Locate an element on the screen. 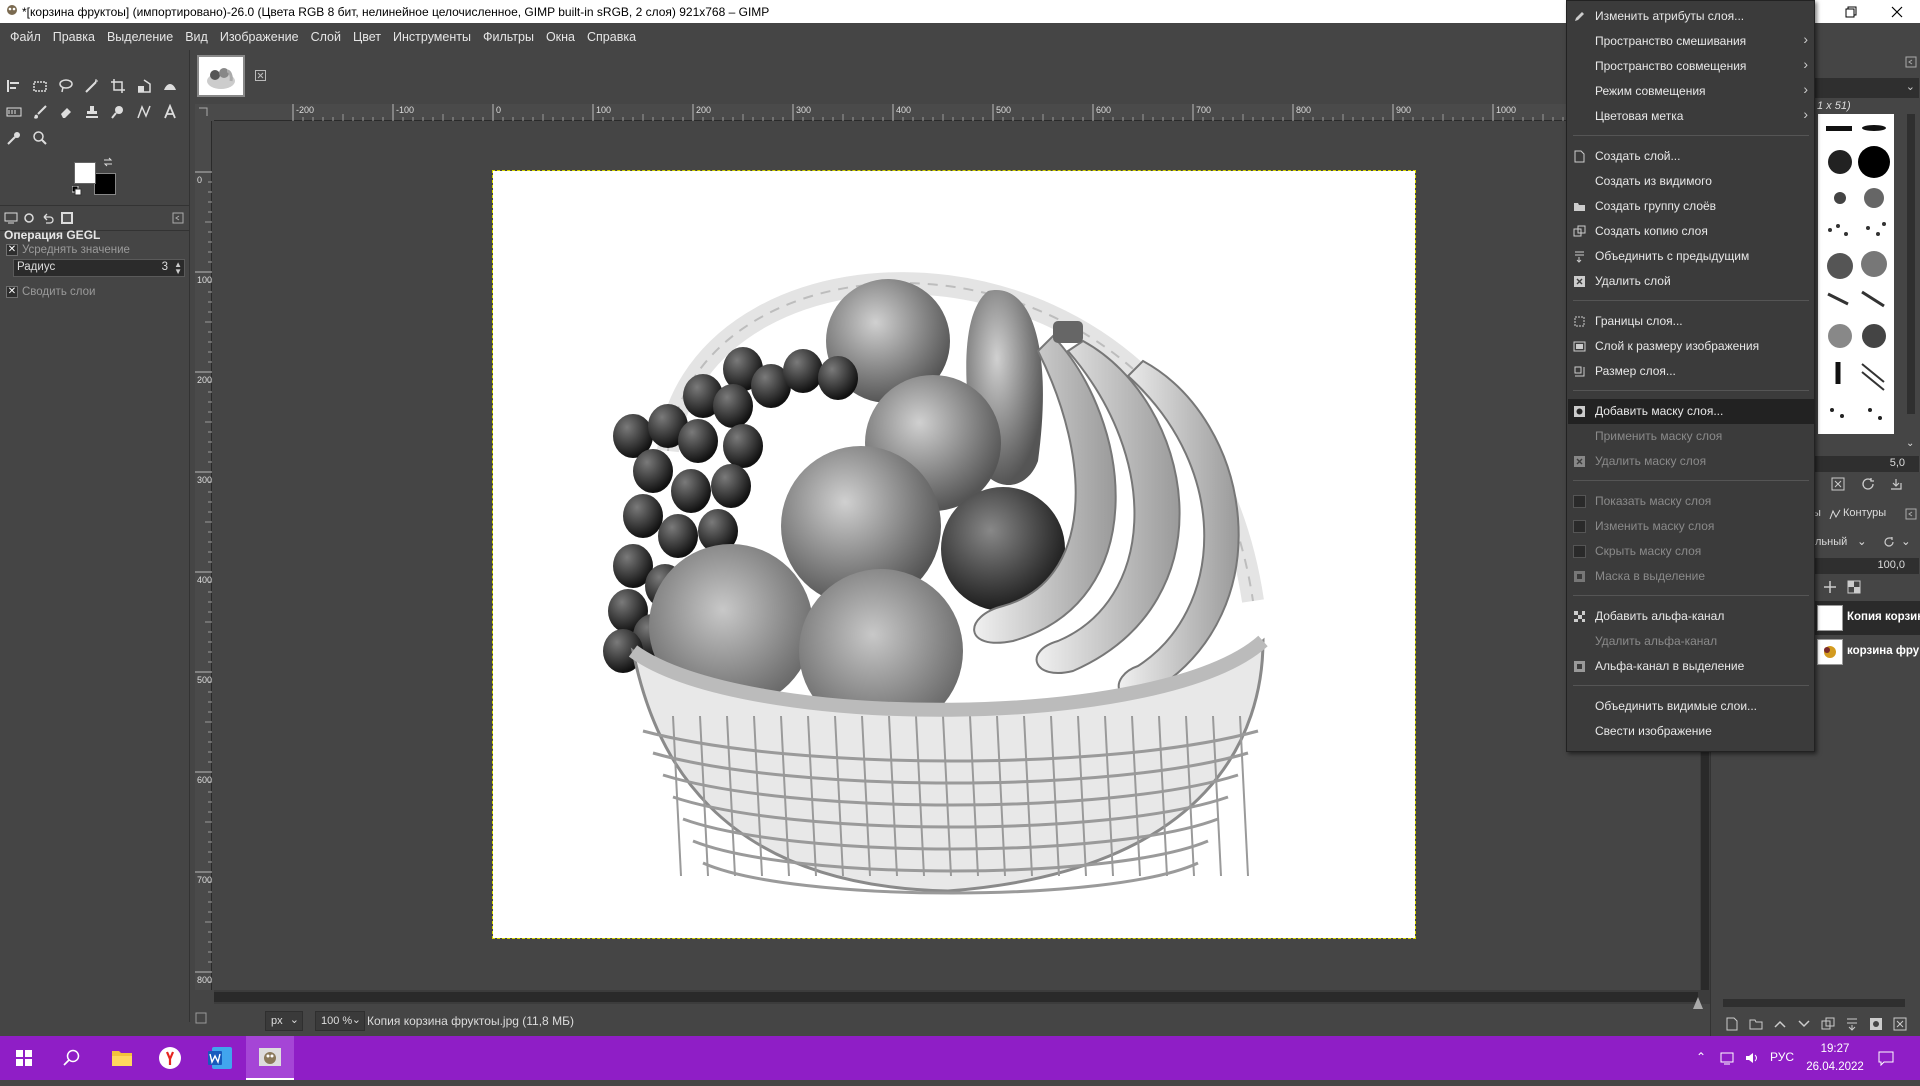 The height and width of the screenshot is (1086, 1920). notifications-icon is located at coordinates (1886, 1058).